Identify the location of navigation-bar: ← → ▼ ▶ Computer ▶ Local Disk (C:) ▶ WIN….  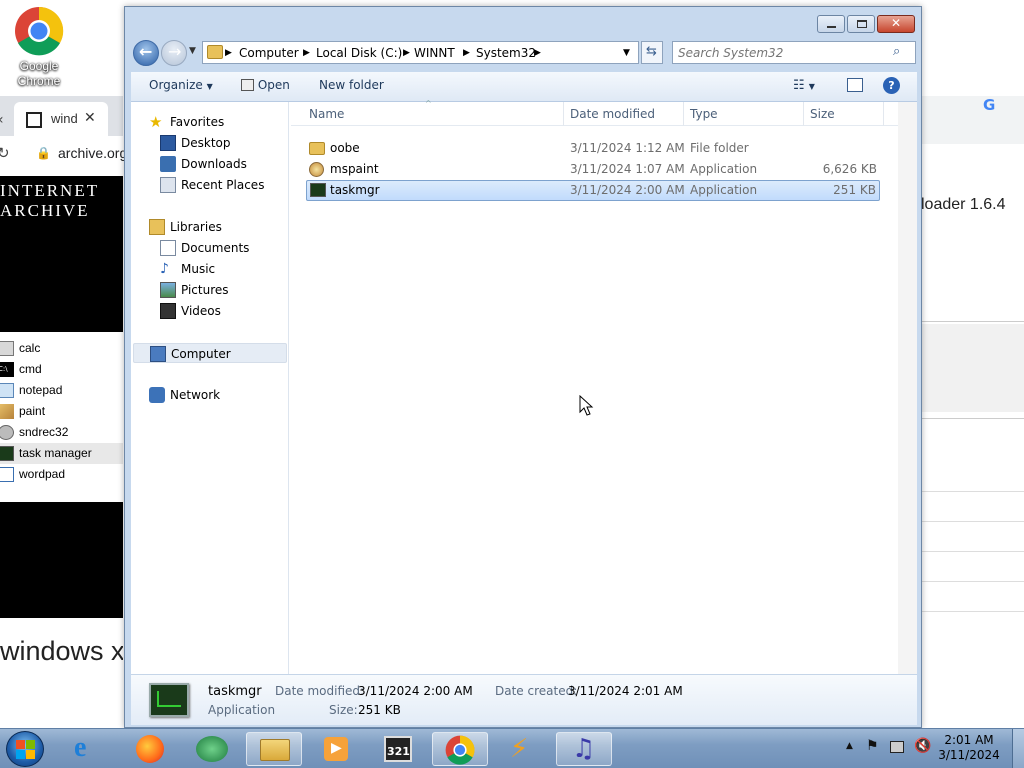
(524, 53).